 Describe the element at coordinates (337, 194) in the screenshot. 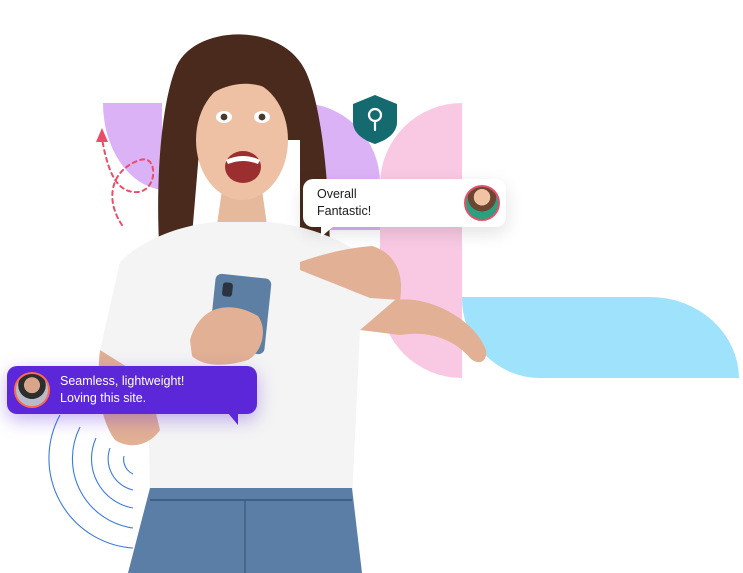

I see `review-text-top-line1: Overall` at that location.